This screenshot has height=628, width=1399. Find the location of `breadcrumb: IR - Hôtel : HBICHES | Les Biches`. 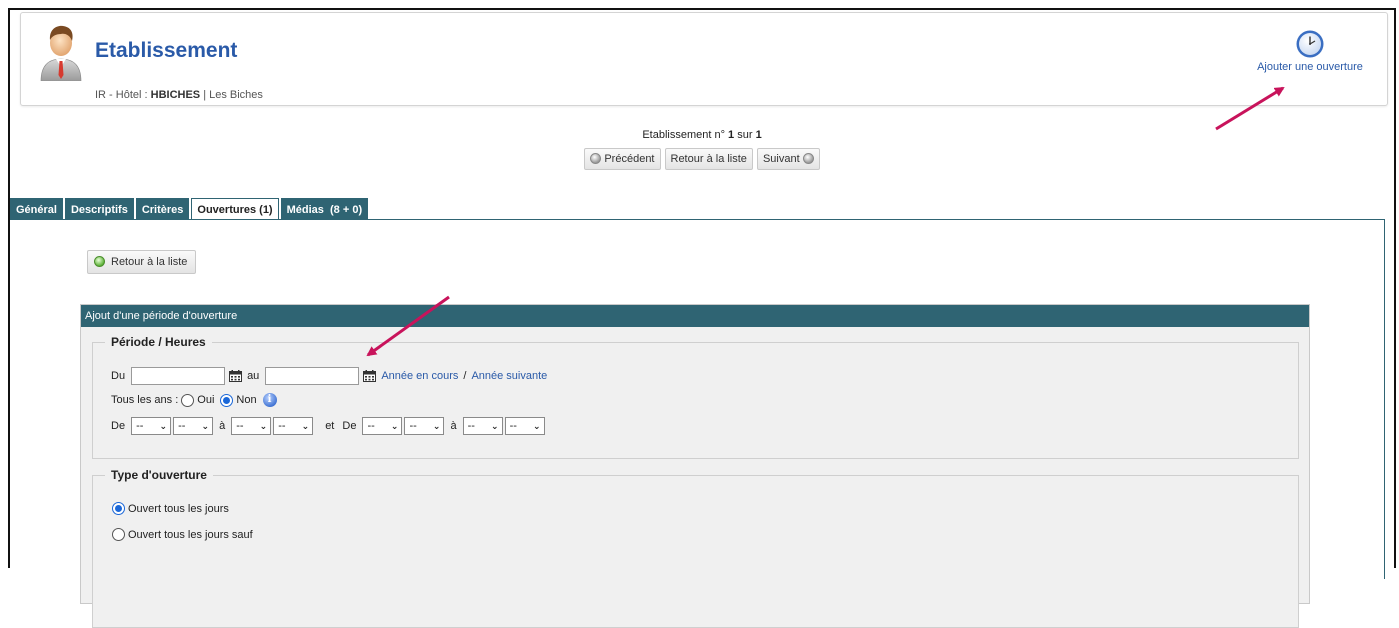

breadcrumb: IR - Hôtel : HBICHES | Les Biches is located at coordinates (179, 95).